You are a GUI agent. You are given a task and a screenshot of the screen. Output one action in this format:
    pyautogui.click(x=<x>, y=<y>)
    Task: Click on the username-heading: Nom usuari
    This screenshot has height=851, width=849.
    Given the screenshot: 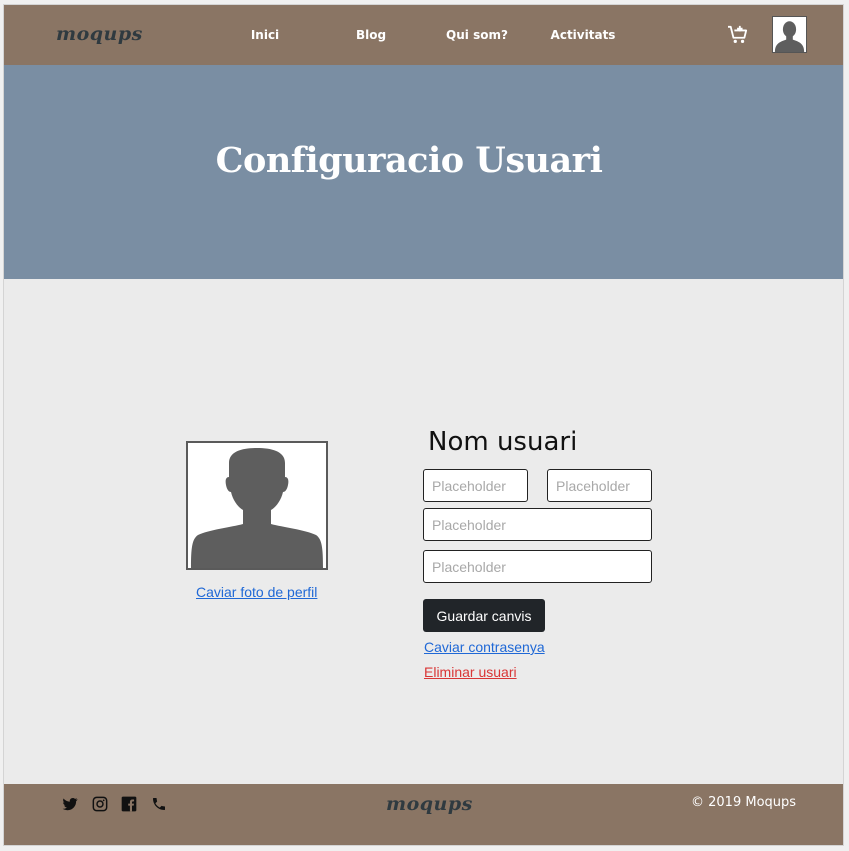 What is the action you would take?
    pyautogui.click(x=503, y=442)
    